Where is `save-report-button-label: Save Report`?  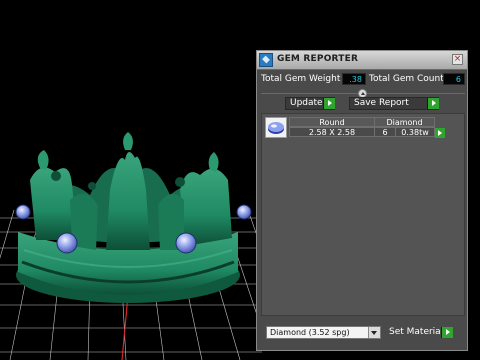 save-report-button-label: Save Report is located at coordinates (381, 103).